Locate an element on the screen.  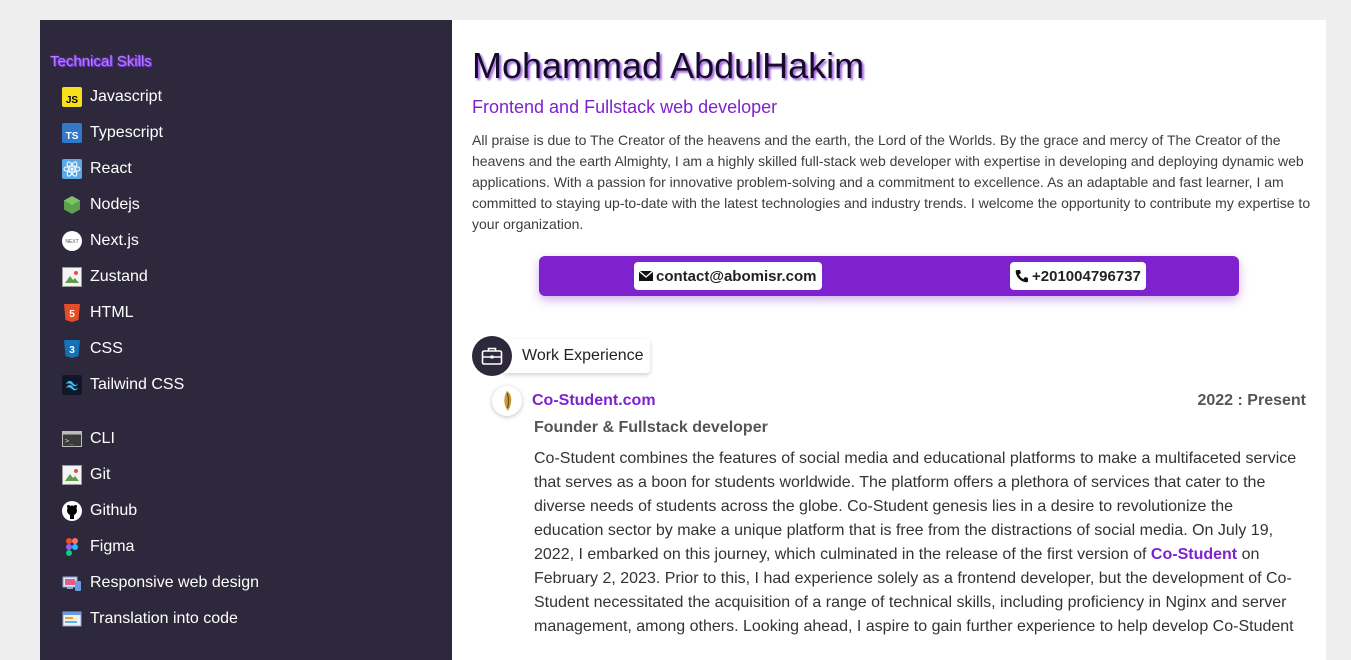
code-translation-icon is located at coordinates (72, 619).